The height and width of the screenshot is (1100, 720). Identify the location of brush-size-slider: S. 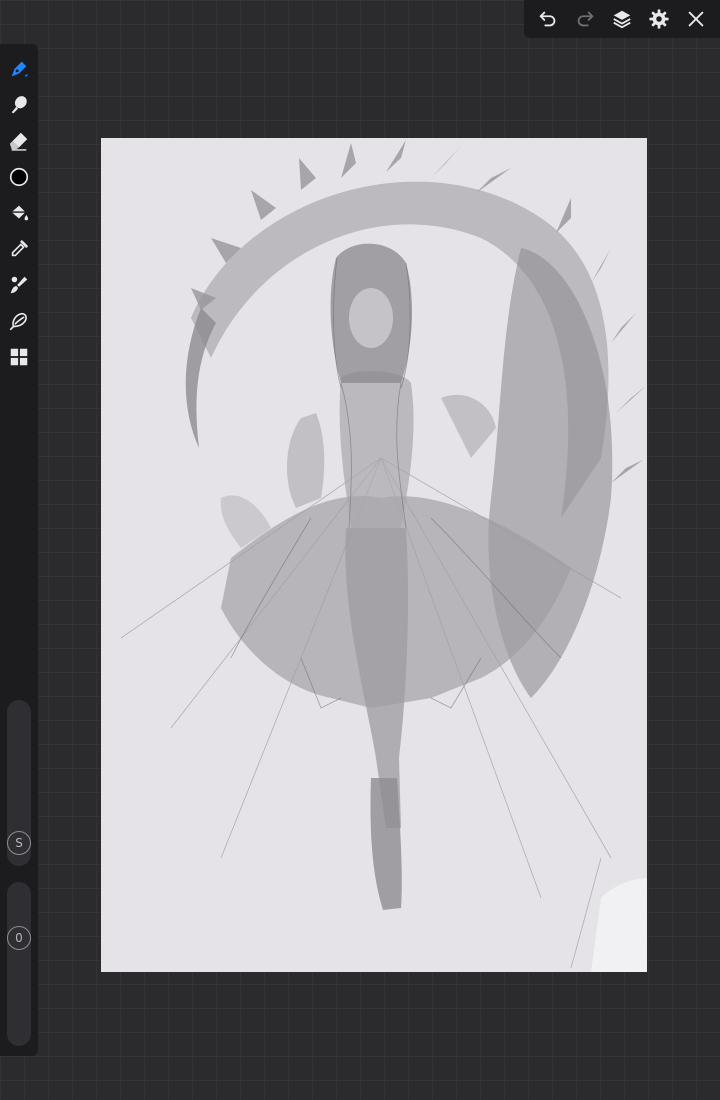
(19, 783).